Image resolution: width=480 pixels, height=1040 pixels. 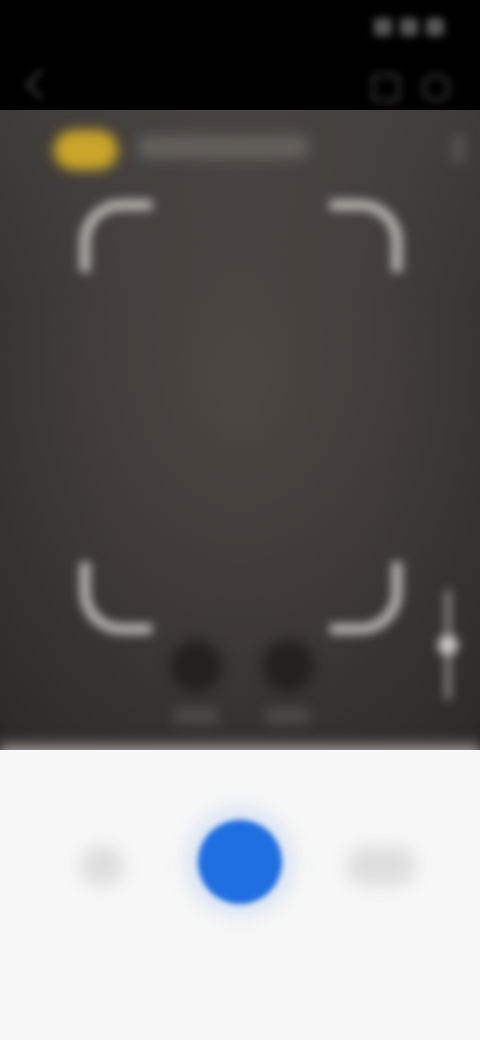 I want to click on battery-icon, so click(x=435, y=27).